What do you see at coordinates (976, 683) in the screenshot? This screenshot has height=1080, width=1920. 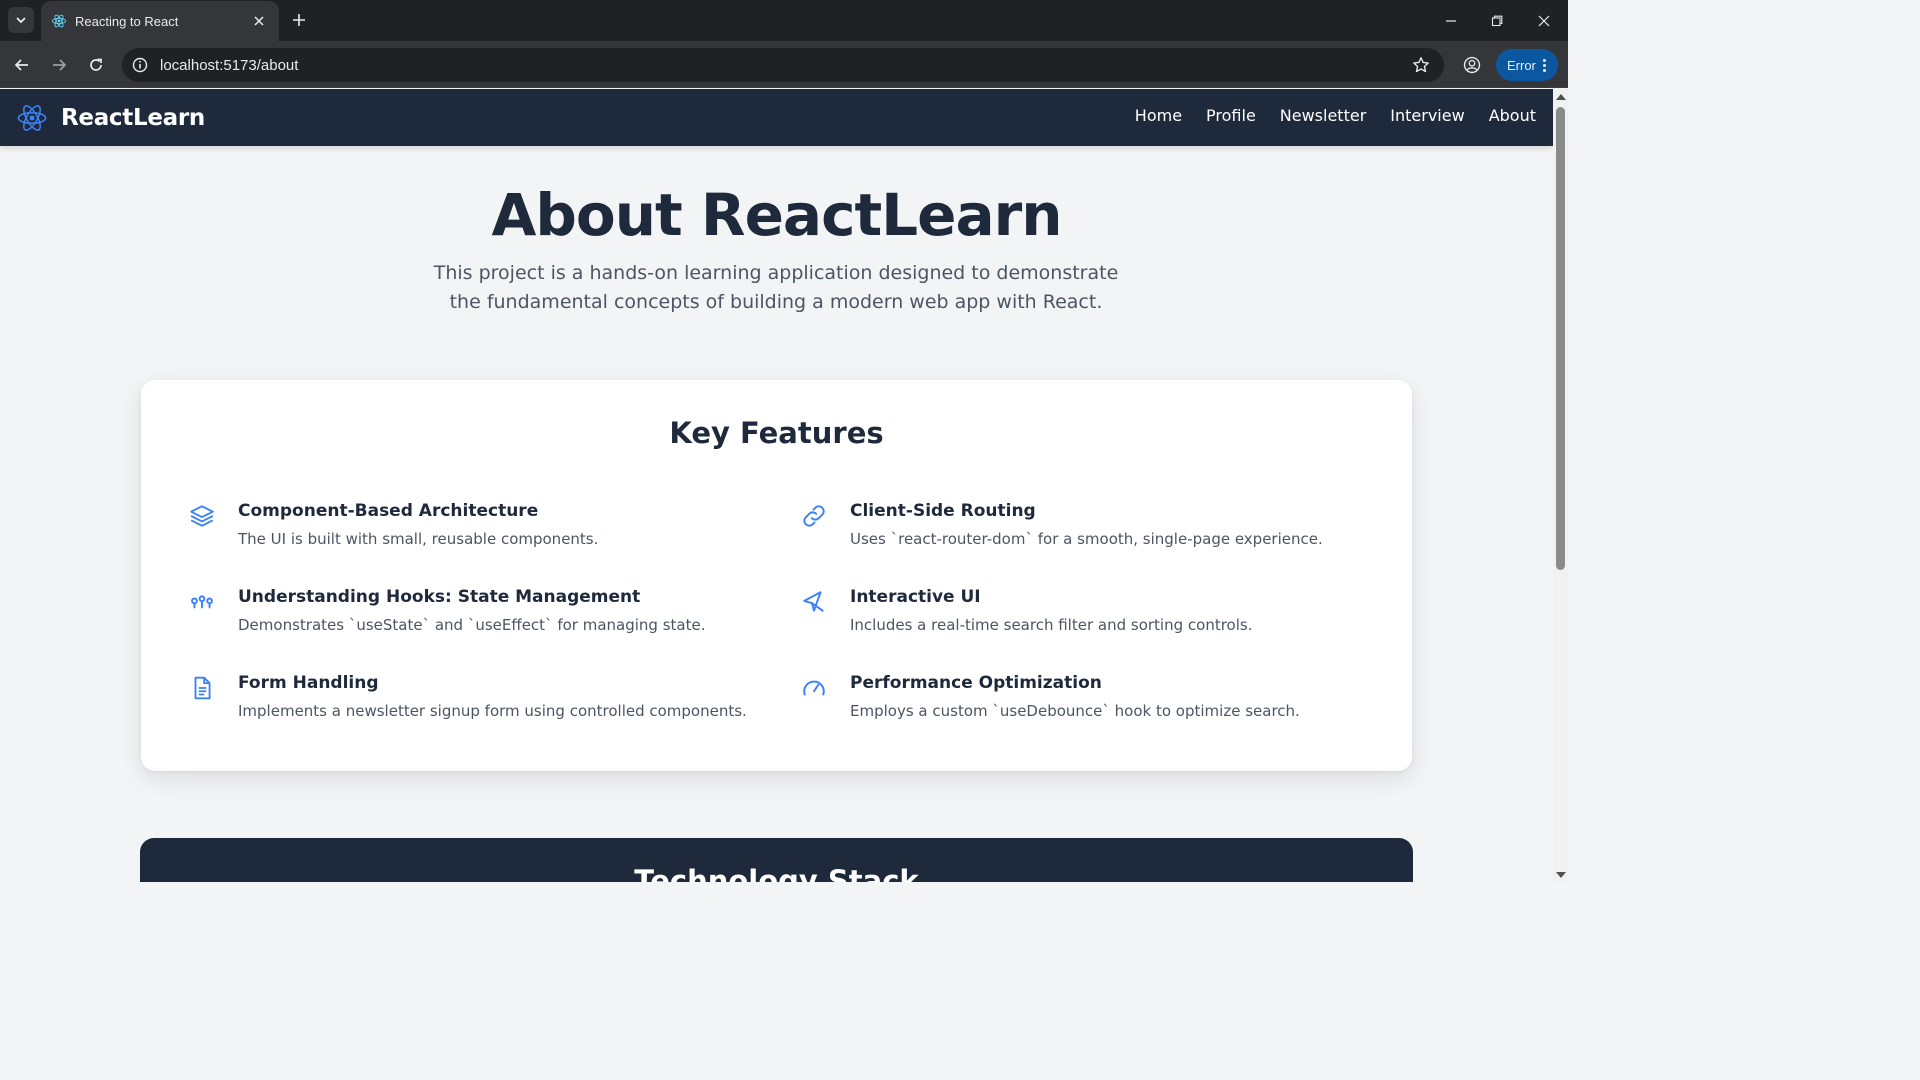 I see `feature-name: Performance Optimization` at bounding box center [976, 683].